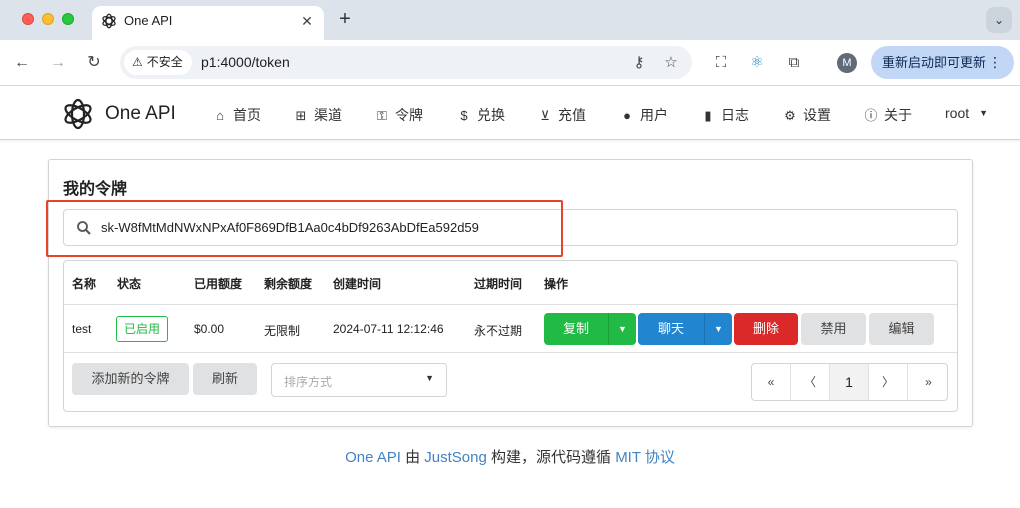 This screenshot has height=508, width=1020. What do you see at coordinates (245, 62) in the screenshot?
I see `url-text: p1:4000/token` at bounding box center [245, 62].